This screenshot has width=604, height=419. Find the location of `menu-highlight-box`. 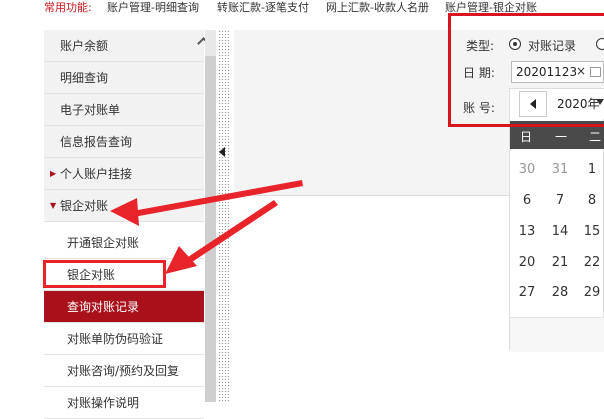

menu-highlight-box is located at coordinates (104, 274).